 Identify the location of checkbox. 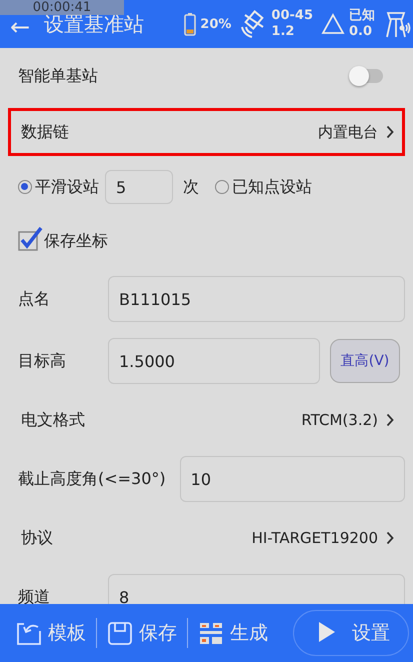
(31, 238).